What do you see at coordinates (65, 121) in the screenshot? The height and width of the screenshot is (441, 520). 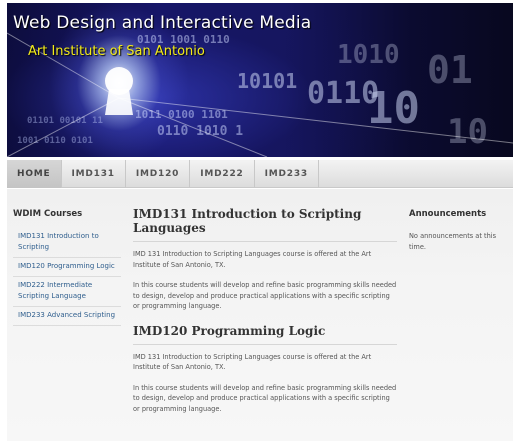 I see `svg-text: 01101 00101 11` at bounding box center [65, 121].